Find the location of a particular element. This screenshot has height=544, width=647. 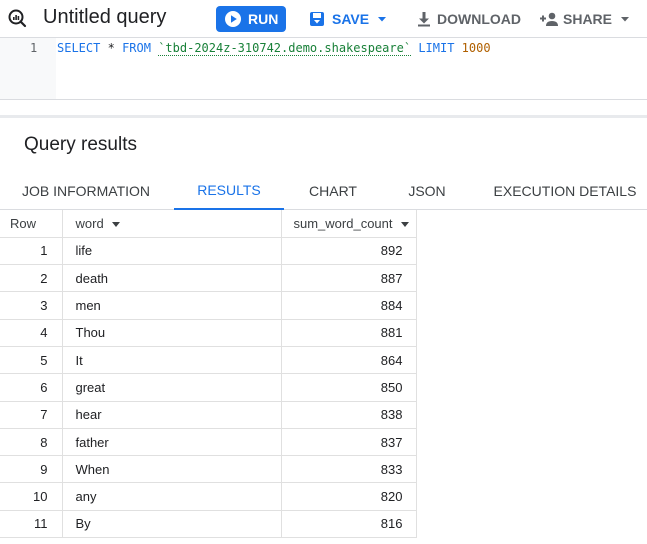

table-row: 6 great 850 is located at coordinates (208, 387).